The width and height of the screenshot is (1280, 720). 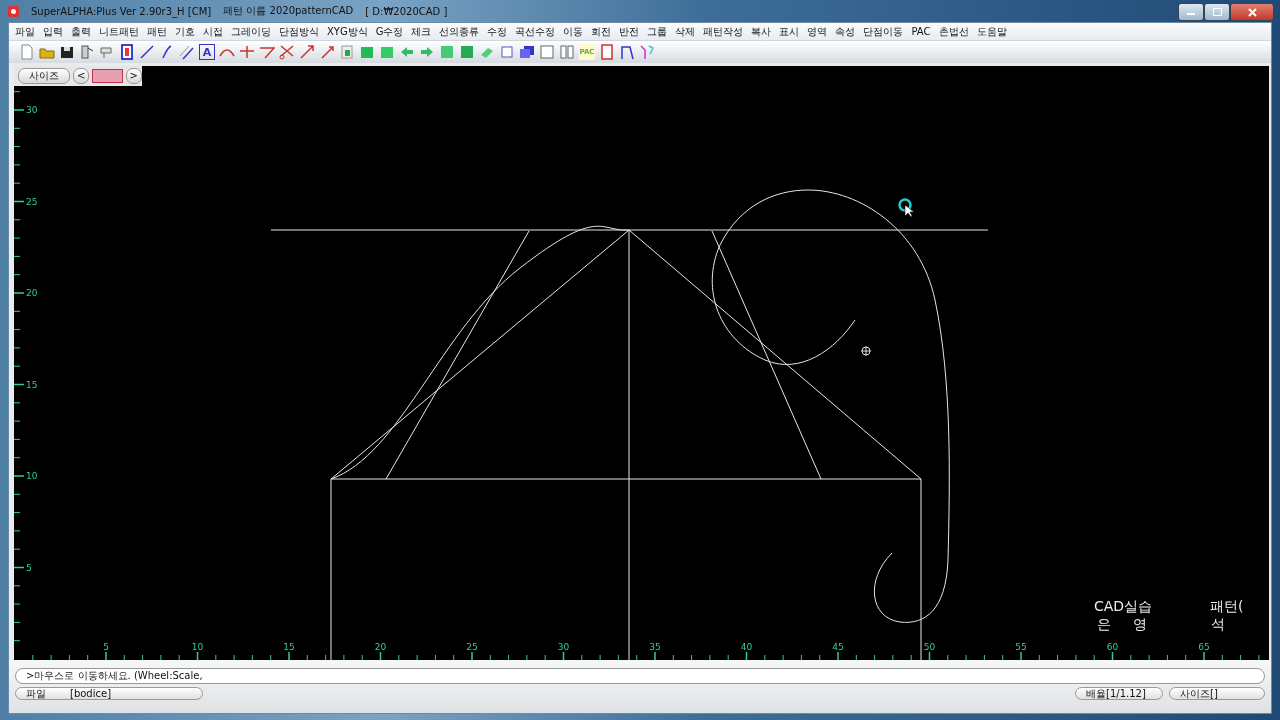 What do you see at coordinates (121, 11) in the screenshot?
I see `window-title: SuperALPHA:Plus Ver 2.90r3_H [CM]` at bounding box center [121, 11].